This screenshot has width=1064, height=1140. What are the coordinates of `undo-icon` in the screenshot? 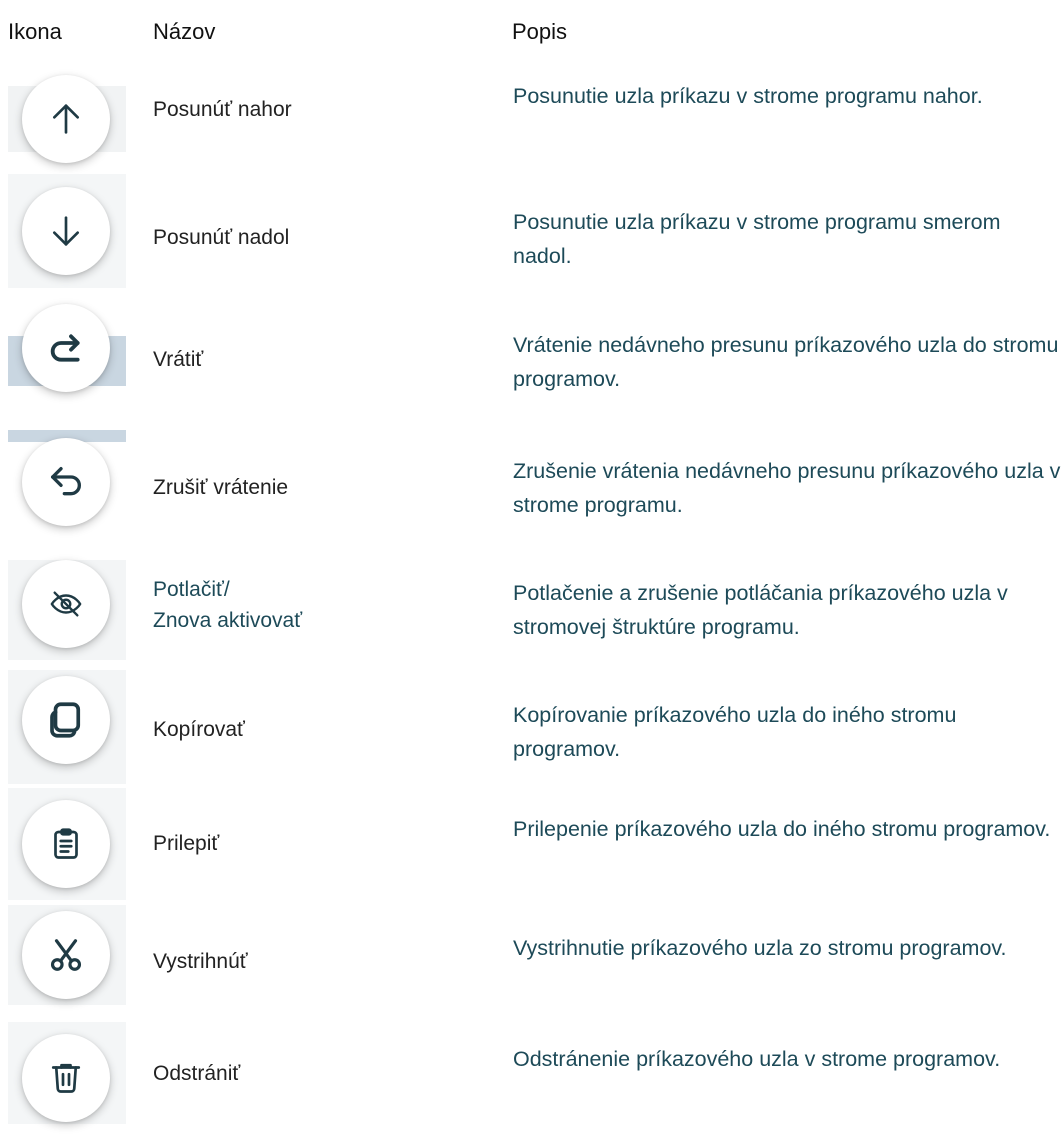 It's located at (66, 481).